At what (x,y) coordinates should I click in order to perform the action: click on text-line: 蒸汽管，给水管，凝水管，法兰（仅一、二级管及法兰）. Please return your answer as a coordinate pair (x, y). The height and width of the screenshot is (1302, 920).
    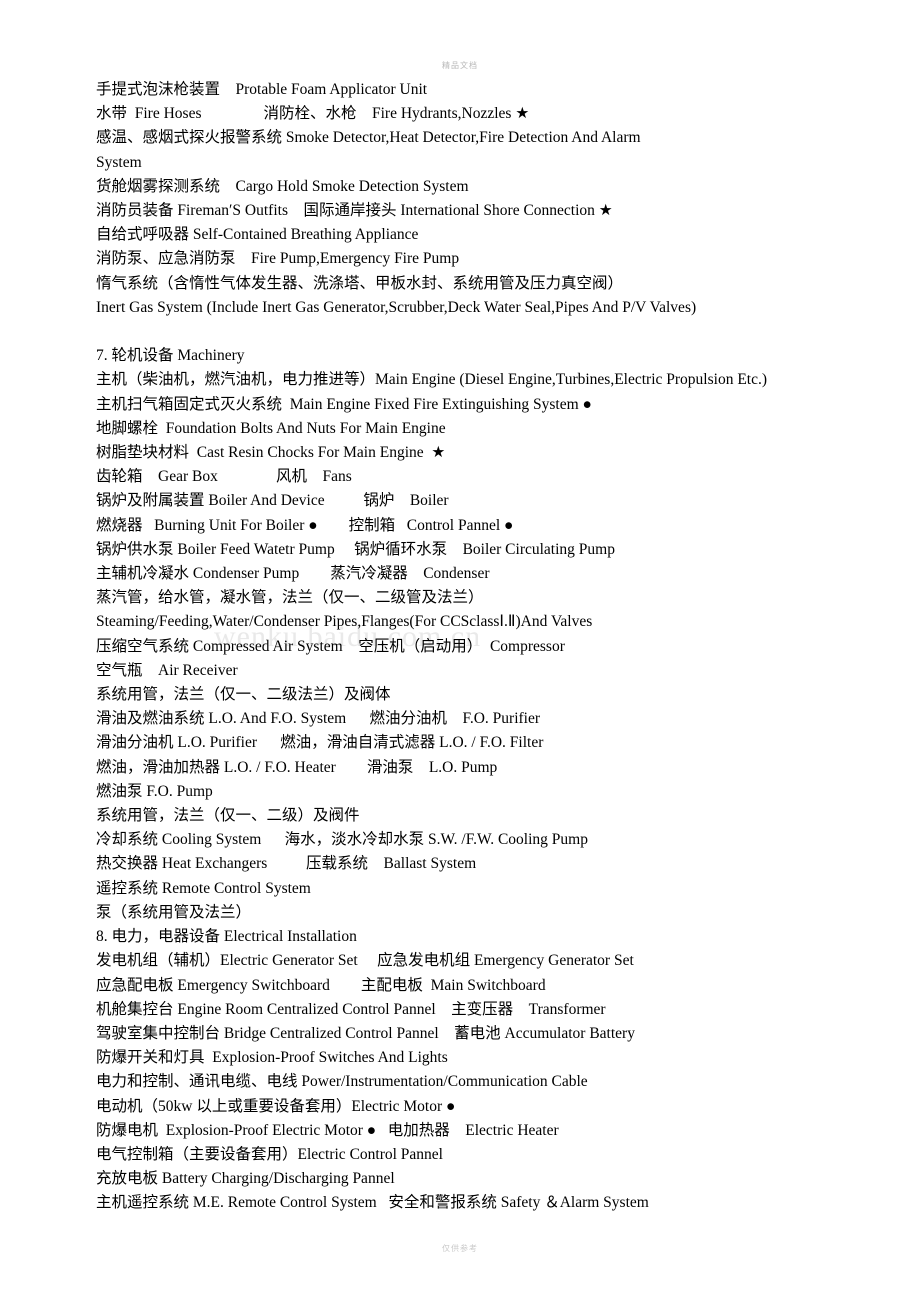
    Looking at the image, I should click on (290, 598).